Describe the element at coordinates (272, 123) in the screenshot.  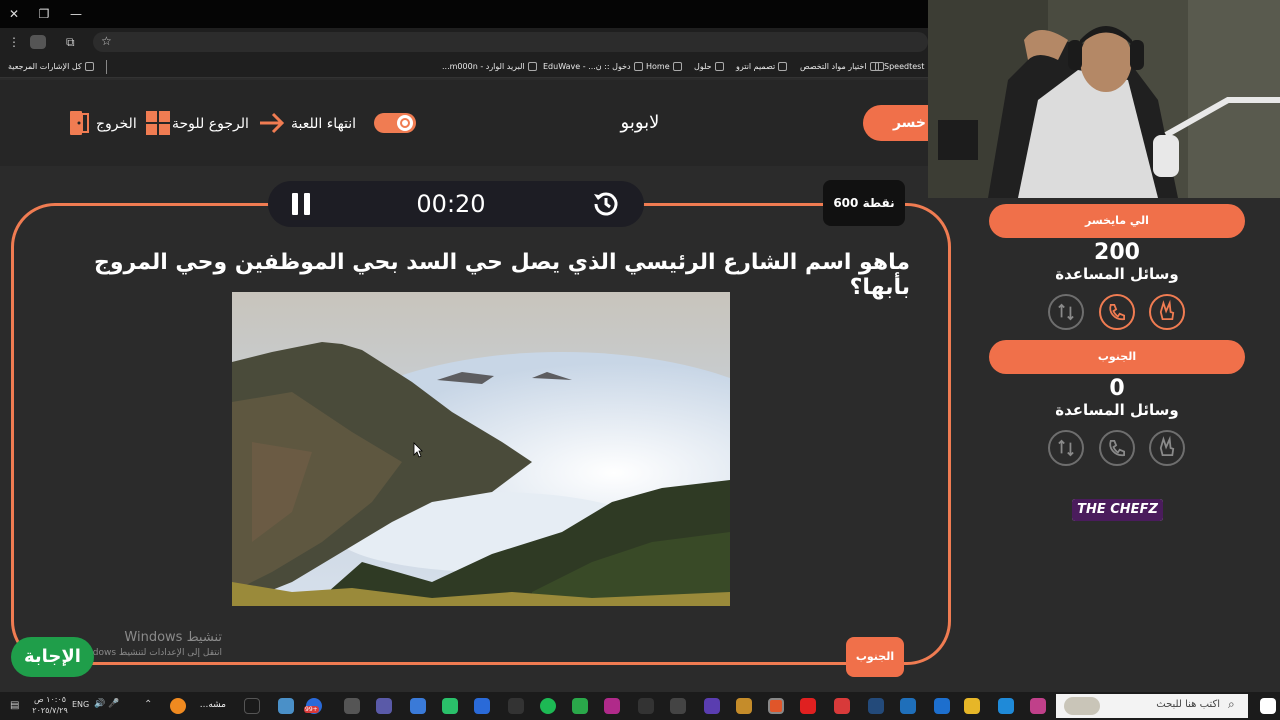
I see `arrow-right-icon` at that location.